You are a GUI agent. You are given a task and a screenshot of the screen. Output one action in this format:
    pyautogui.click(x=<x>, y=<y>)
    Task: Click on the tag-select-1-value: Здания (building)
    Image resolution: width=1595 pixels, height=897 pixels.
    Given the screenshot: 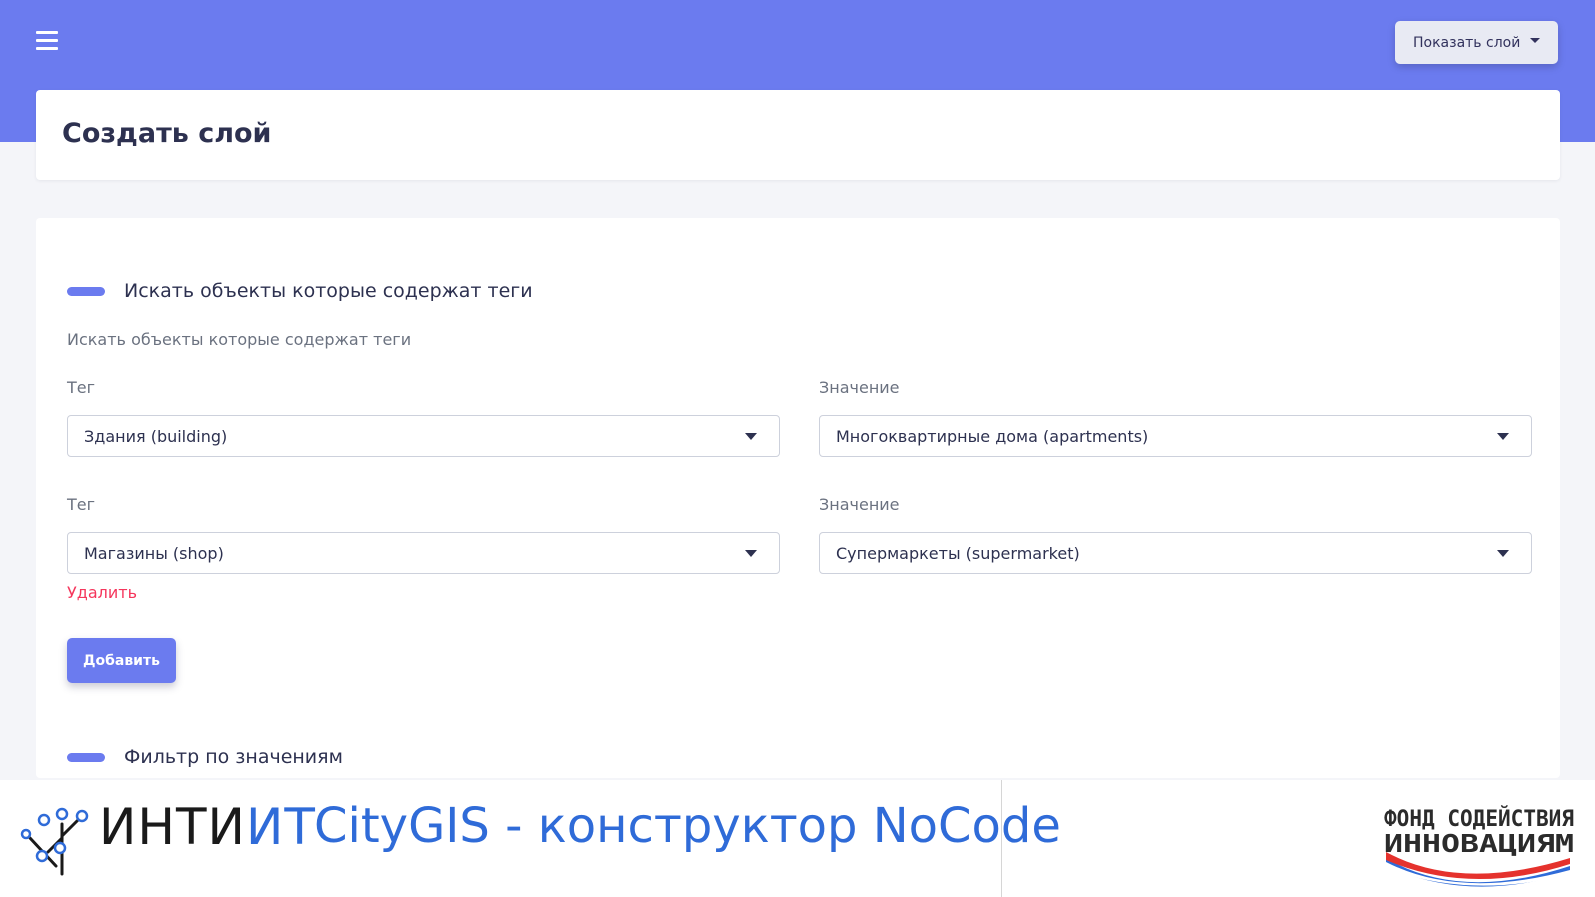 What is the action you would take?
    pyautogui.click(x=156, y=436)
    